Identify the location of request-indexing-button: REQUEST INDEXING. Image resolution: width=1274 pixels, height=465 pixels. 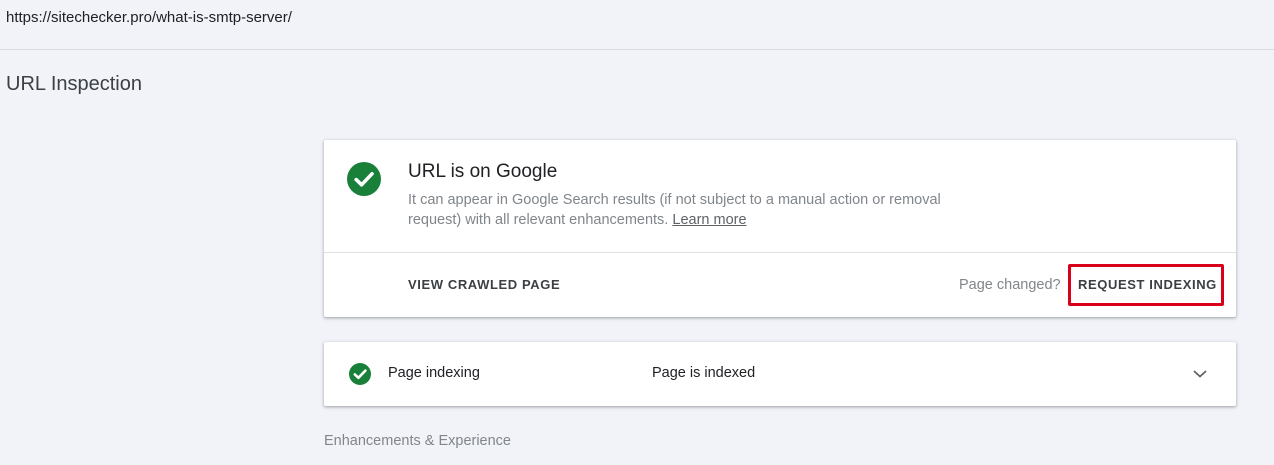
(1146, 285).